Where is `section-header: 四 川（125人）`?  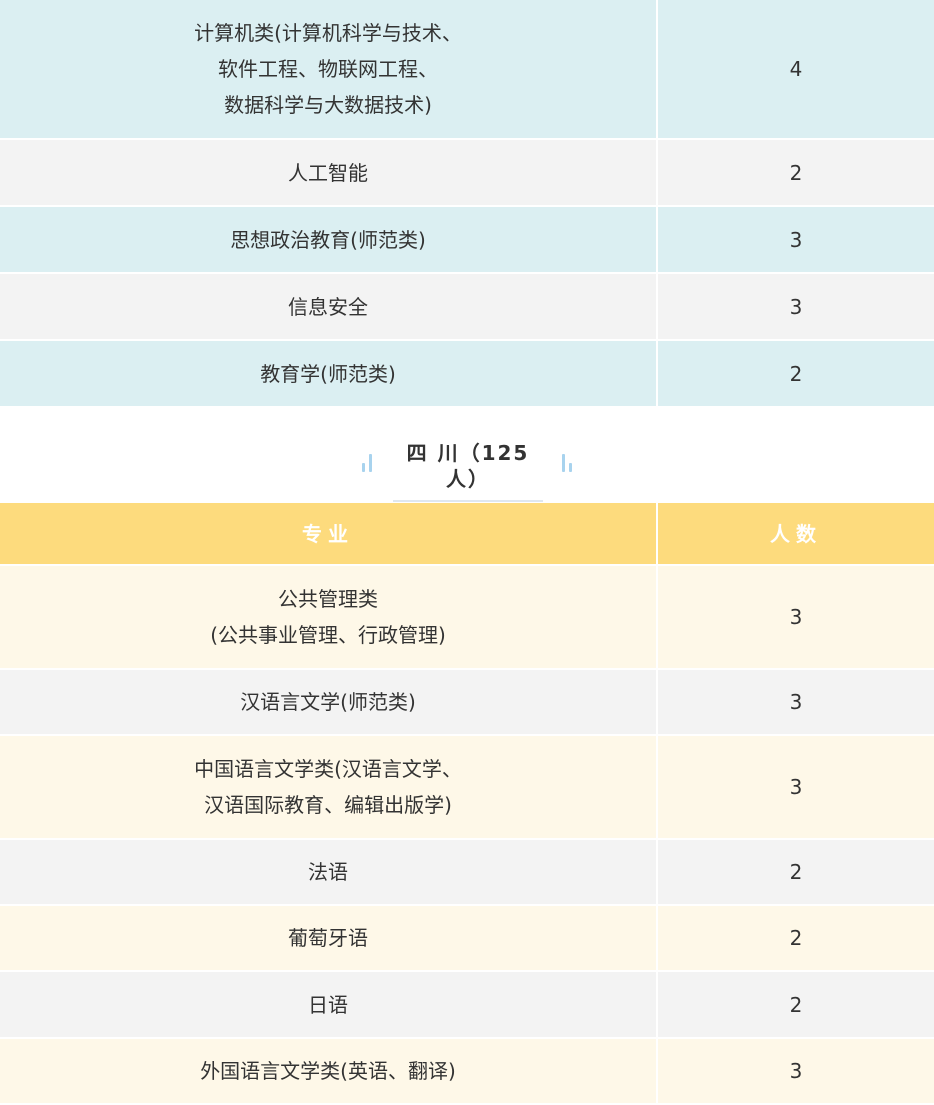 section-header: 四 川（125人） is located at coordinates (467, 455).